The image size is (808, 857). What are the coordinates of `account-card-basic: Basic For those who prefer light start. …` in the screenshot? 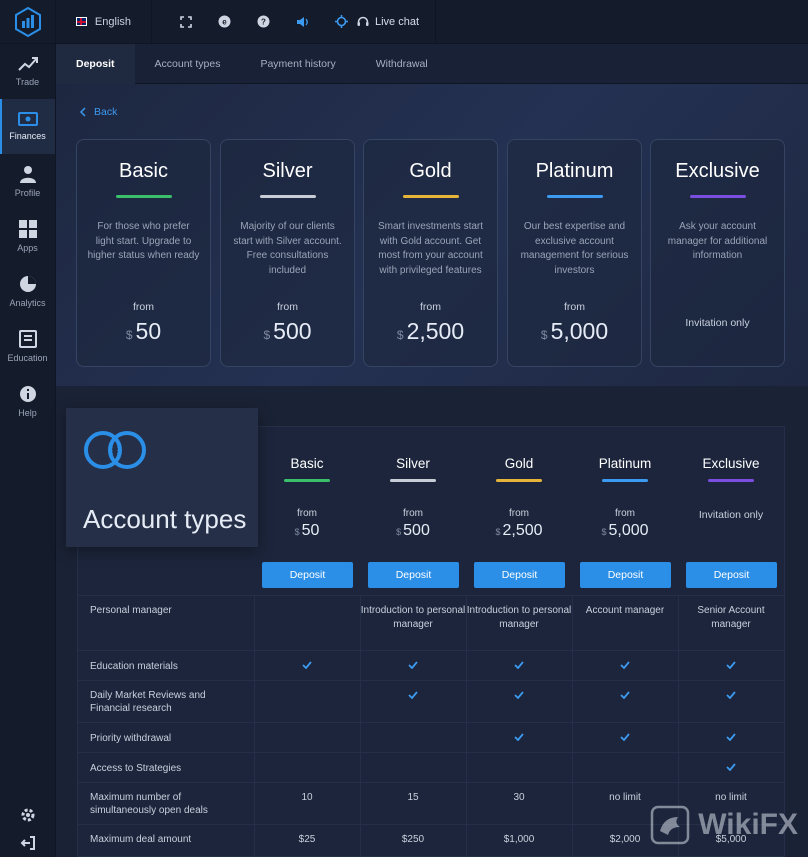 It's located at (143, 253).